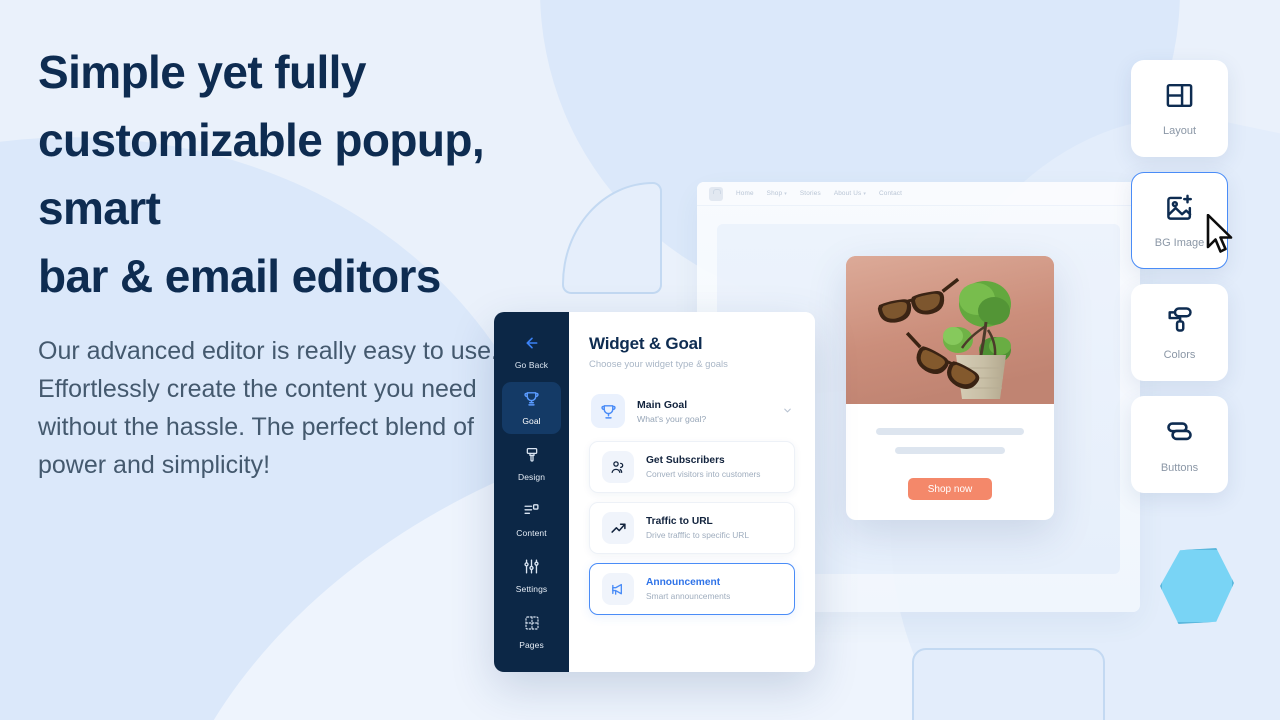  Describe the element at coordinates (531, 513) in the screenshot. I see `content-layout-icon` at that location.